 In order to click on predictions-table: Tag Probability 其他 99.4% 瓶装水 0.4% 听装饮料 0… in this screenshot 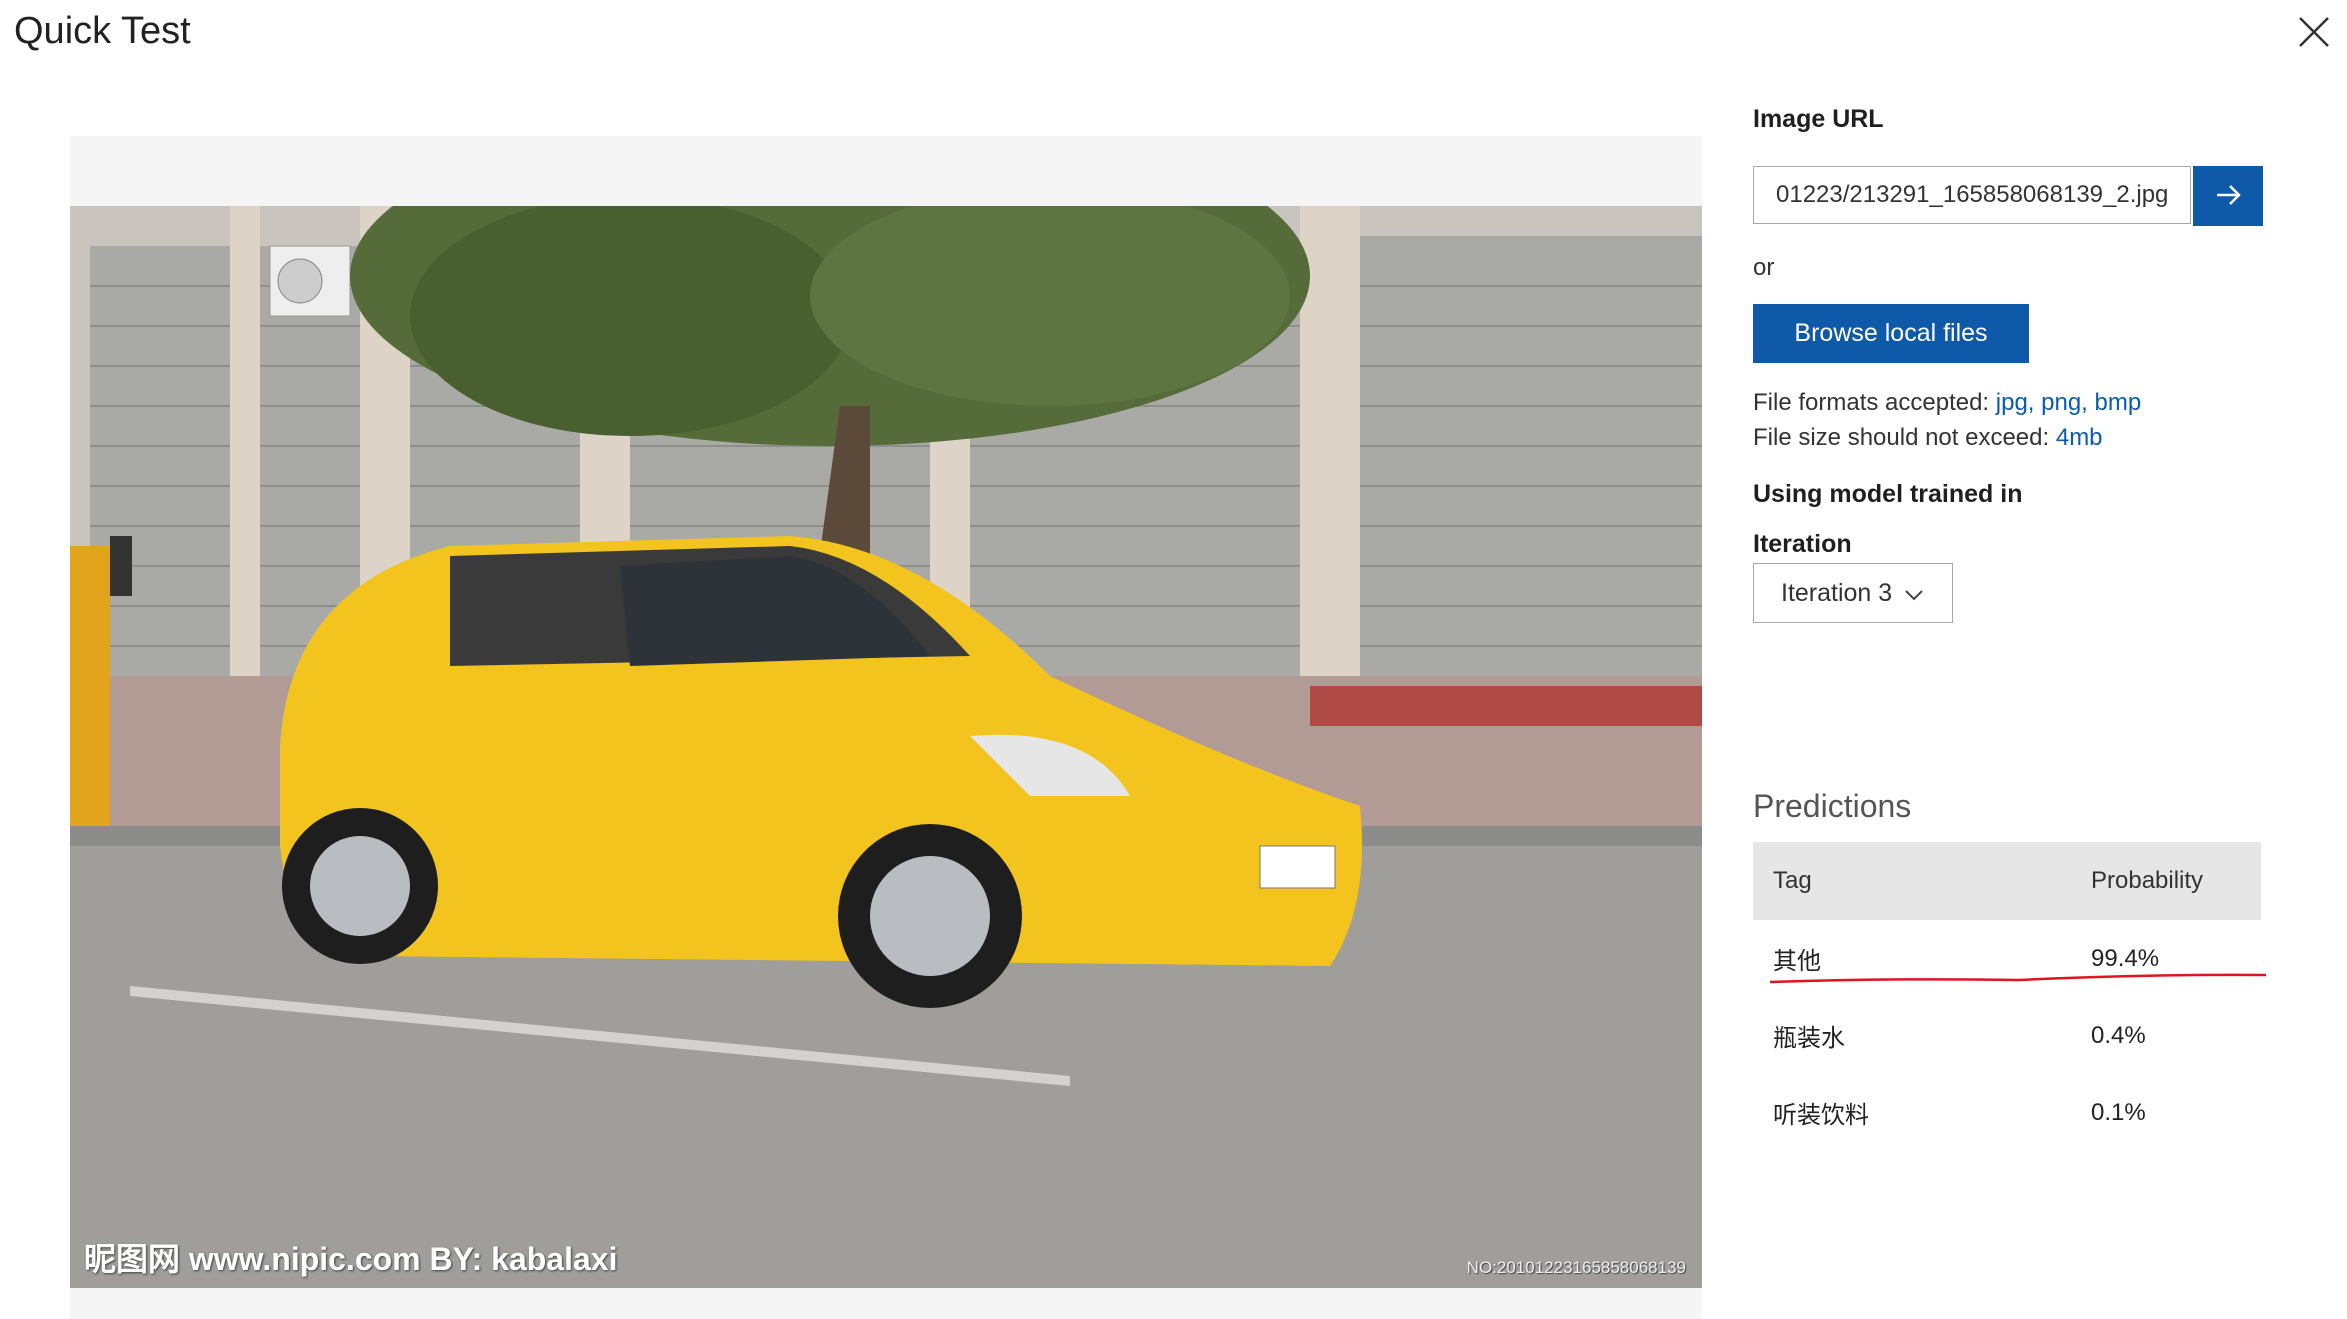, I will do `click(2007, 996)`.